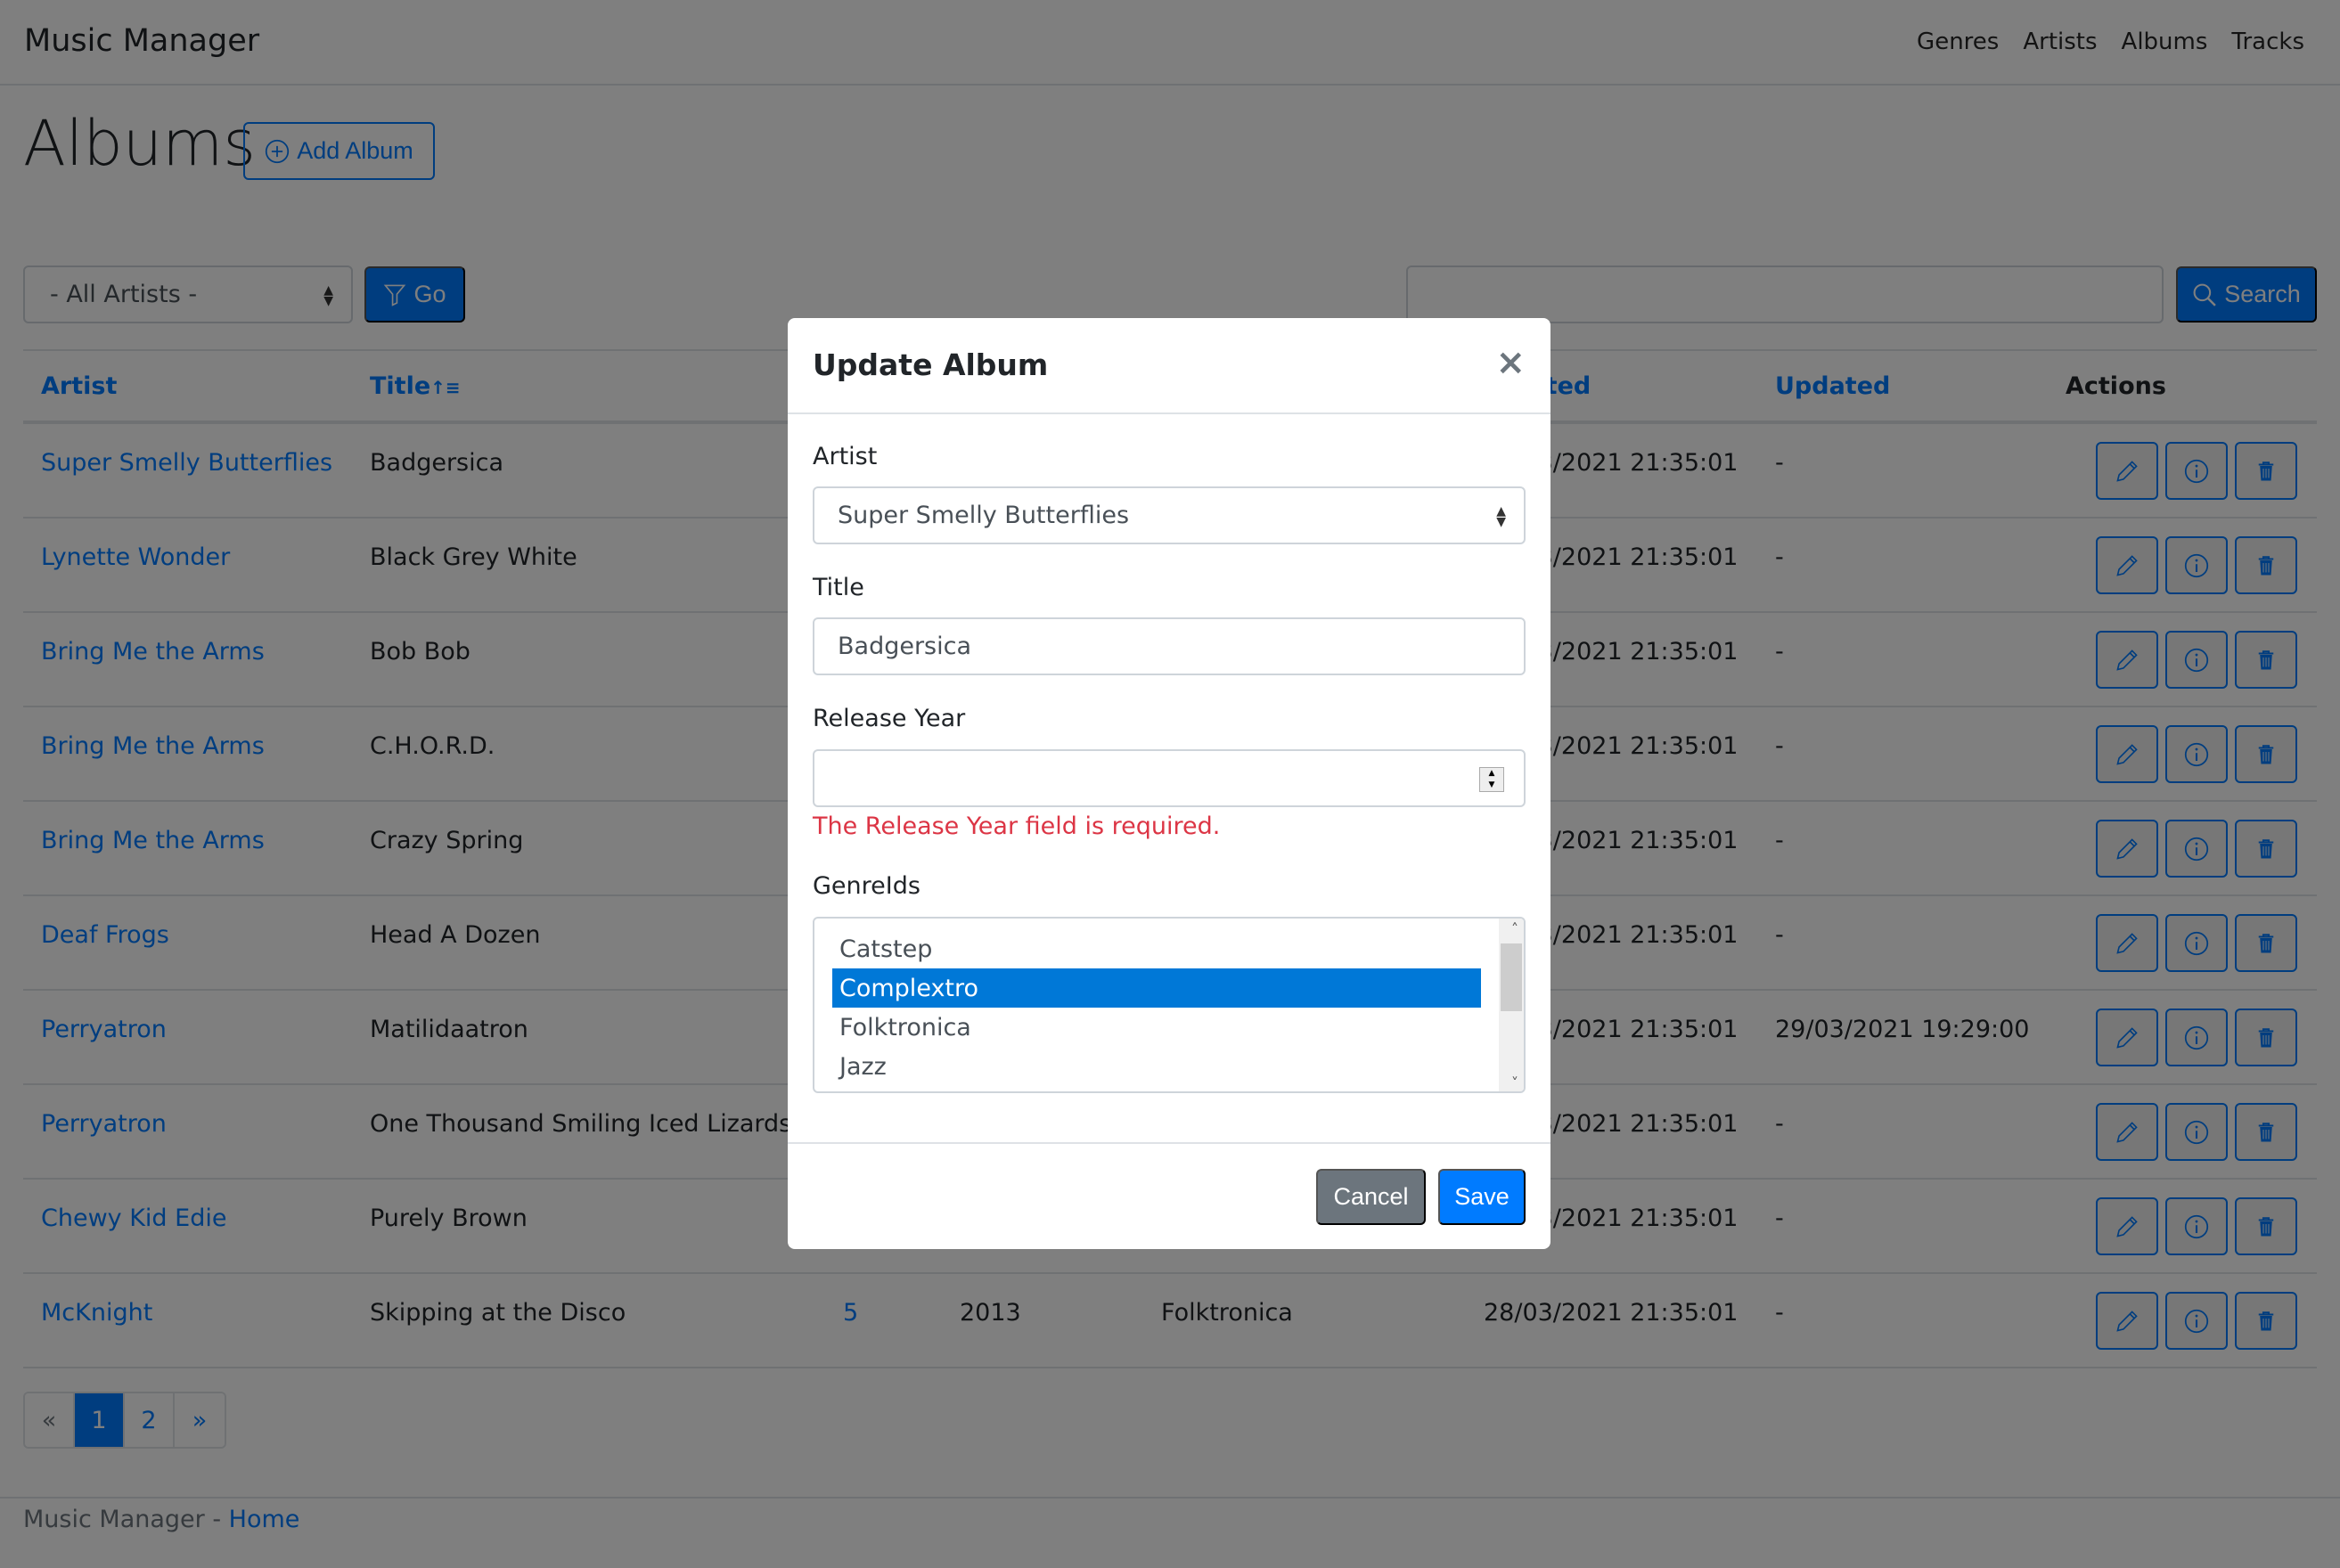 The width and height of the screenshot is (2340, 1568). Describe the element at coordinates (1501, 516) in the screenshot. I see `select-caret-icon: ▲▼` at that location.